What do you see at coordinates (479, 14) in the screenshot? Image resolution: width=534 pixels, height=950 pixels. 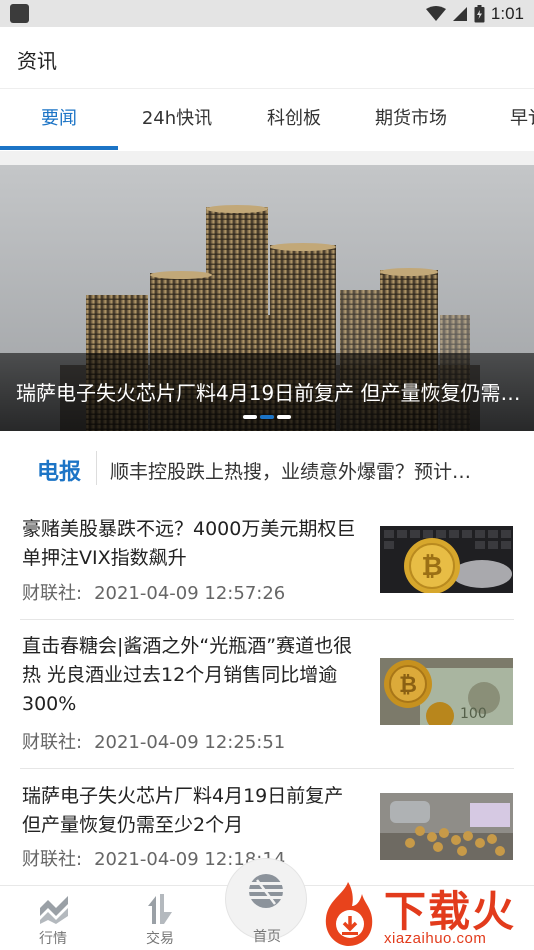 I see `battery-icon` at bounding box center [479, 14].